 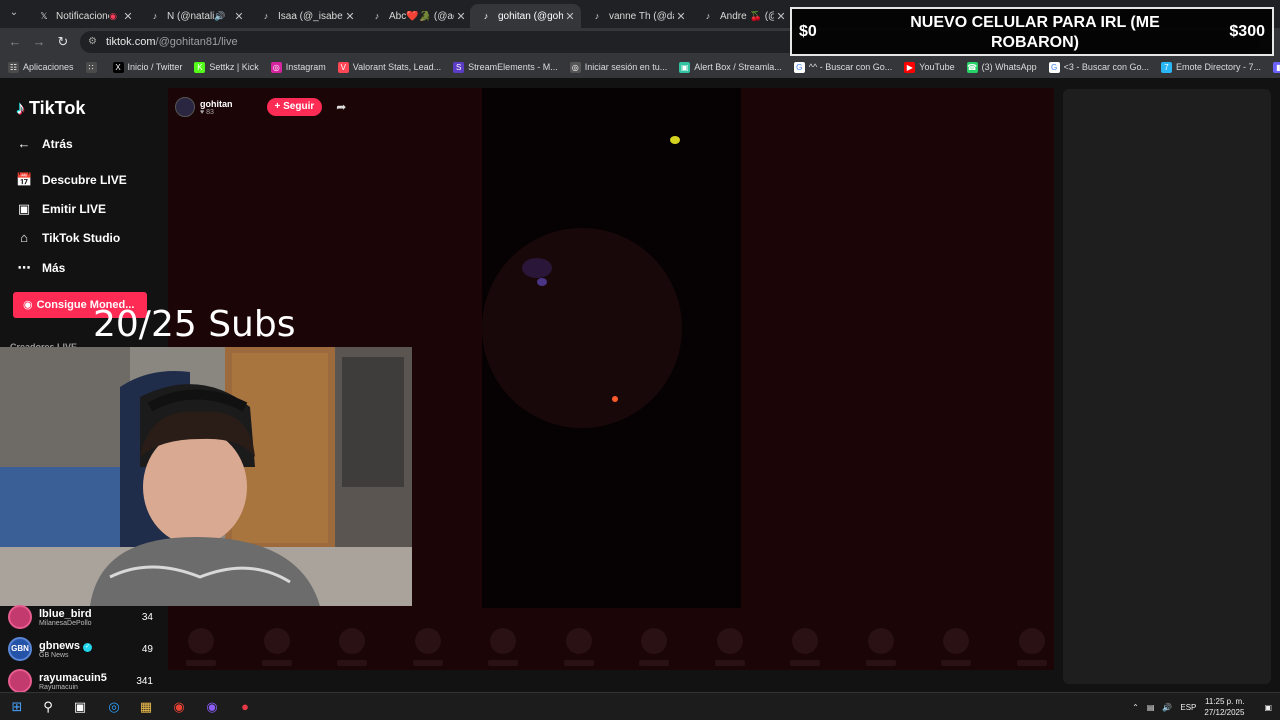 What do you see at coordinates (41, 268) in the screenshot?
I see `sidebar-item-mas: ⋯ Más` at bounding box center [41, 268].